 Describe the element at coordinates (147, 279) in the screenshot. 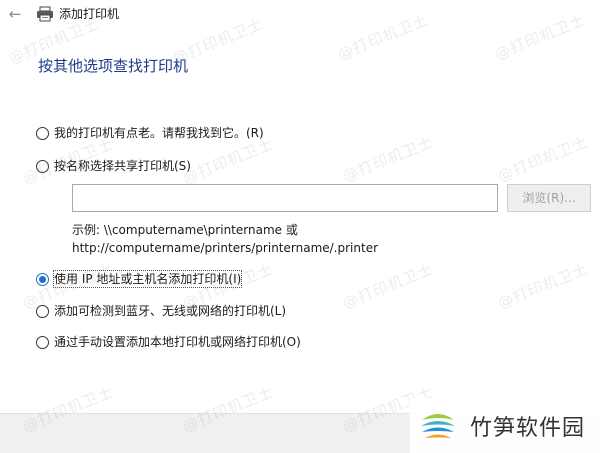

I see `option-label: 使用 IP 地址或主机名添加打印机(I)` at that location.